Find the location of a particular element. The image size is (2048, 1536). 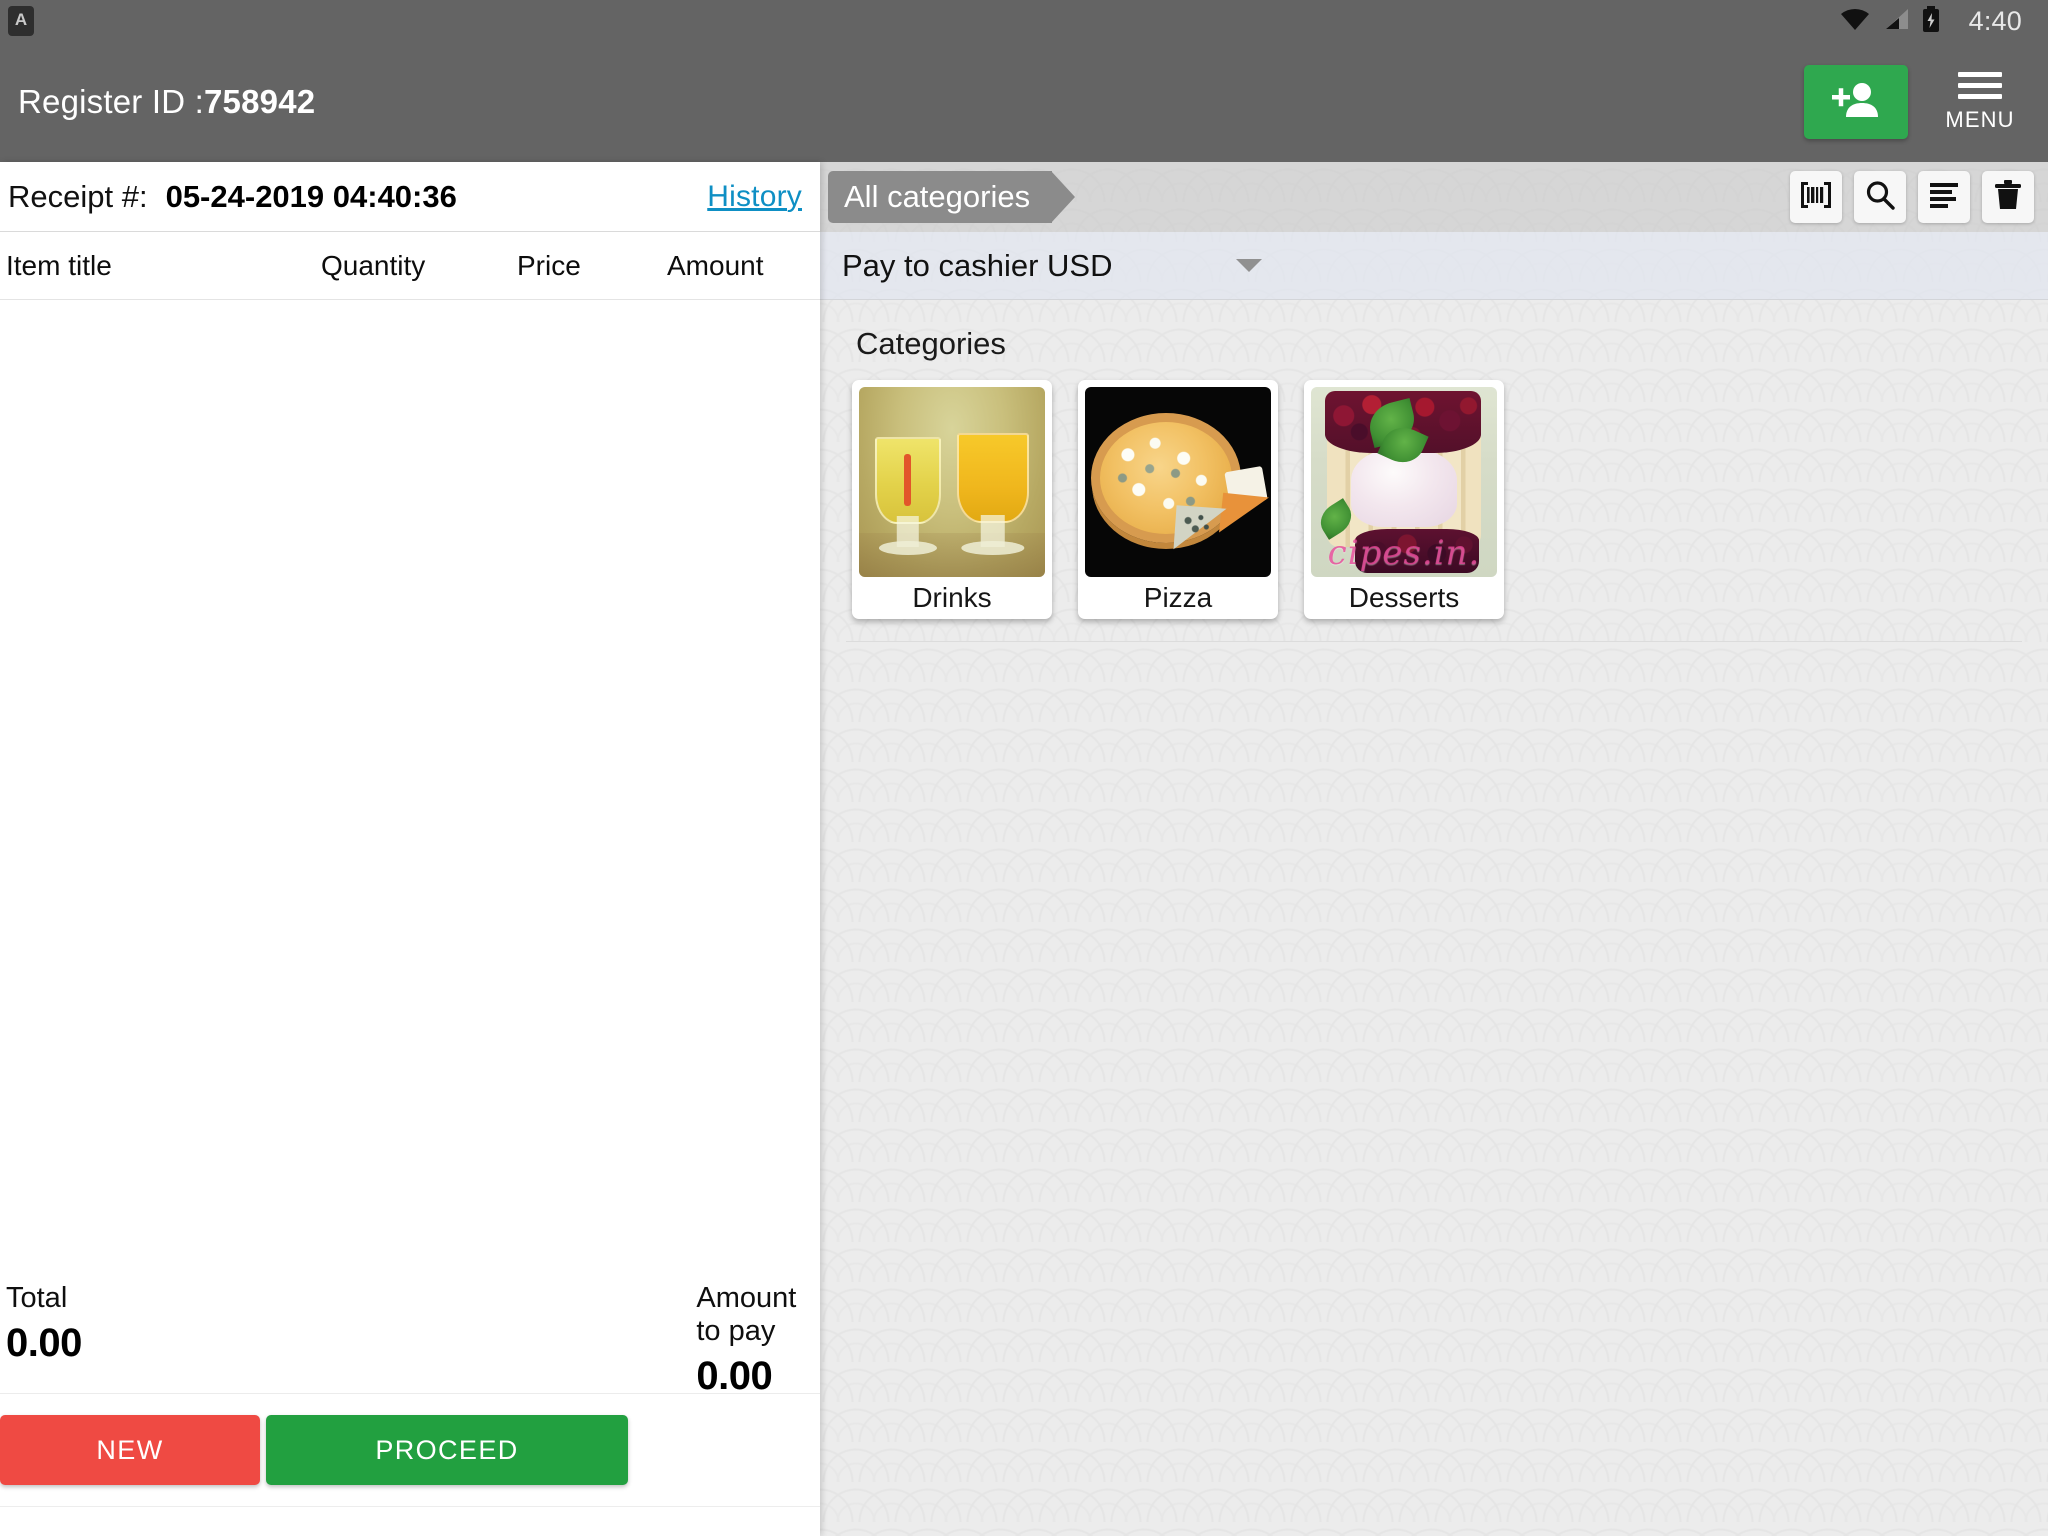

glass-left is located at coordinates (908, 496).